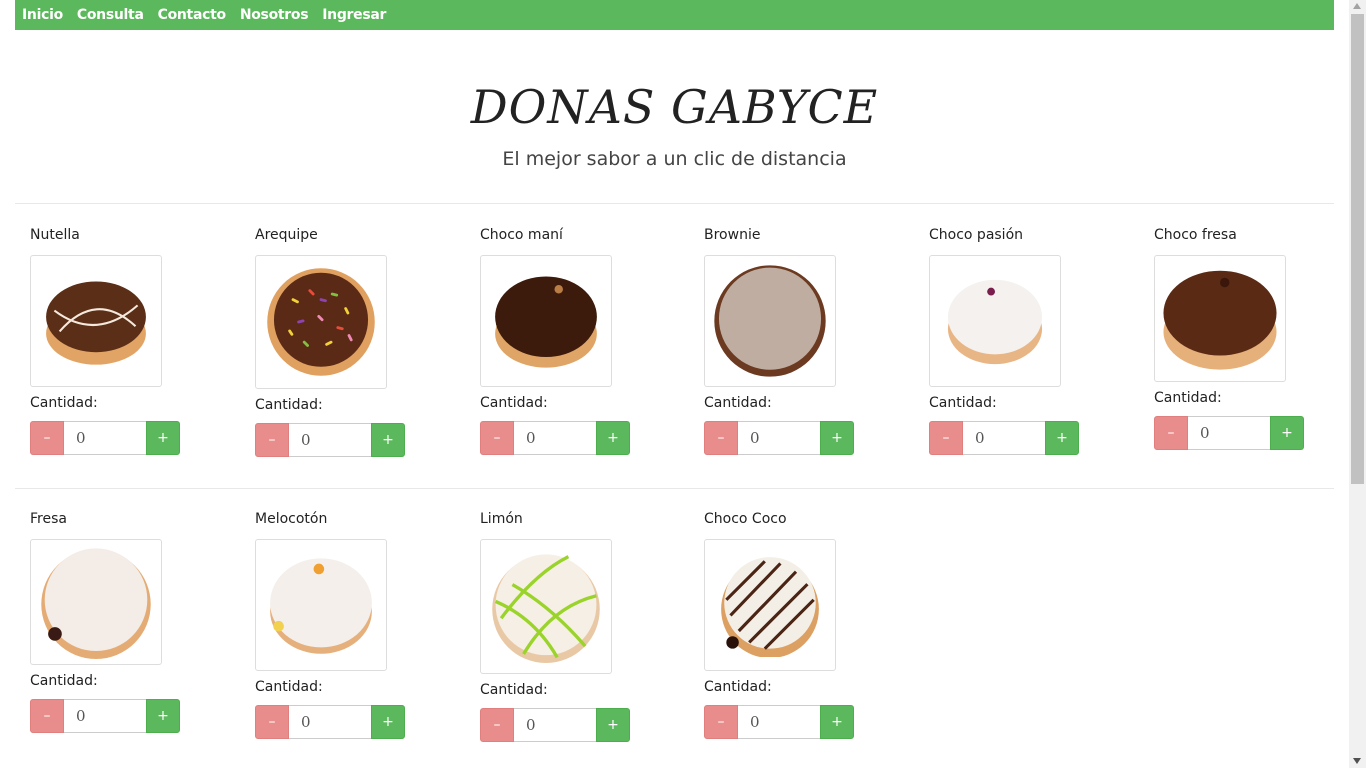  What do you see at coordinates (521, 235) in the screenshot?
I see `product-name: Choco maní` at bounding box center [521, 235].